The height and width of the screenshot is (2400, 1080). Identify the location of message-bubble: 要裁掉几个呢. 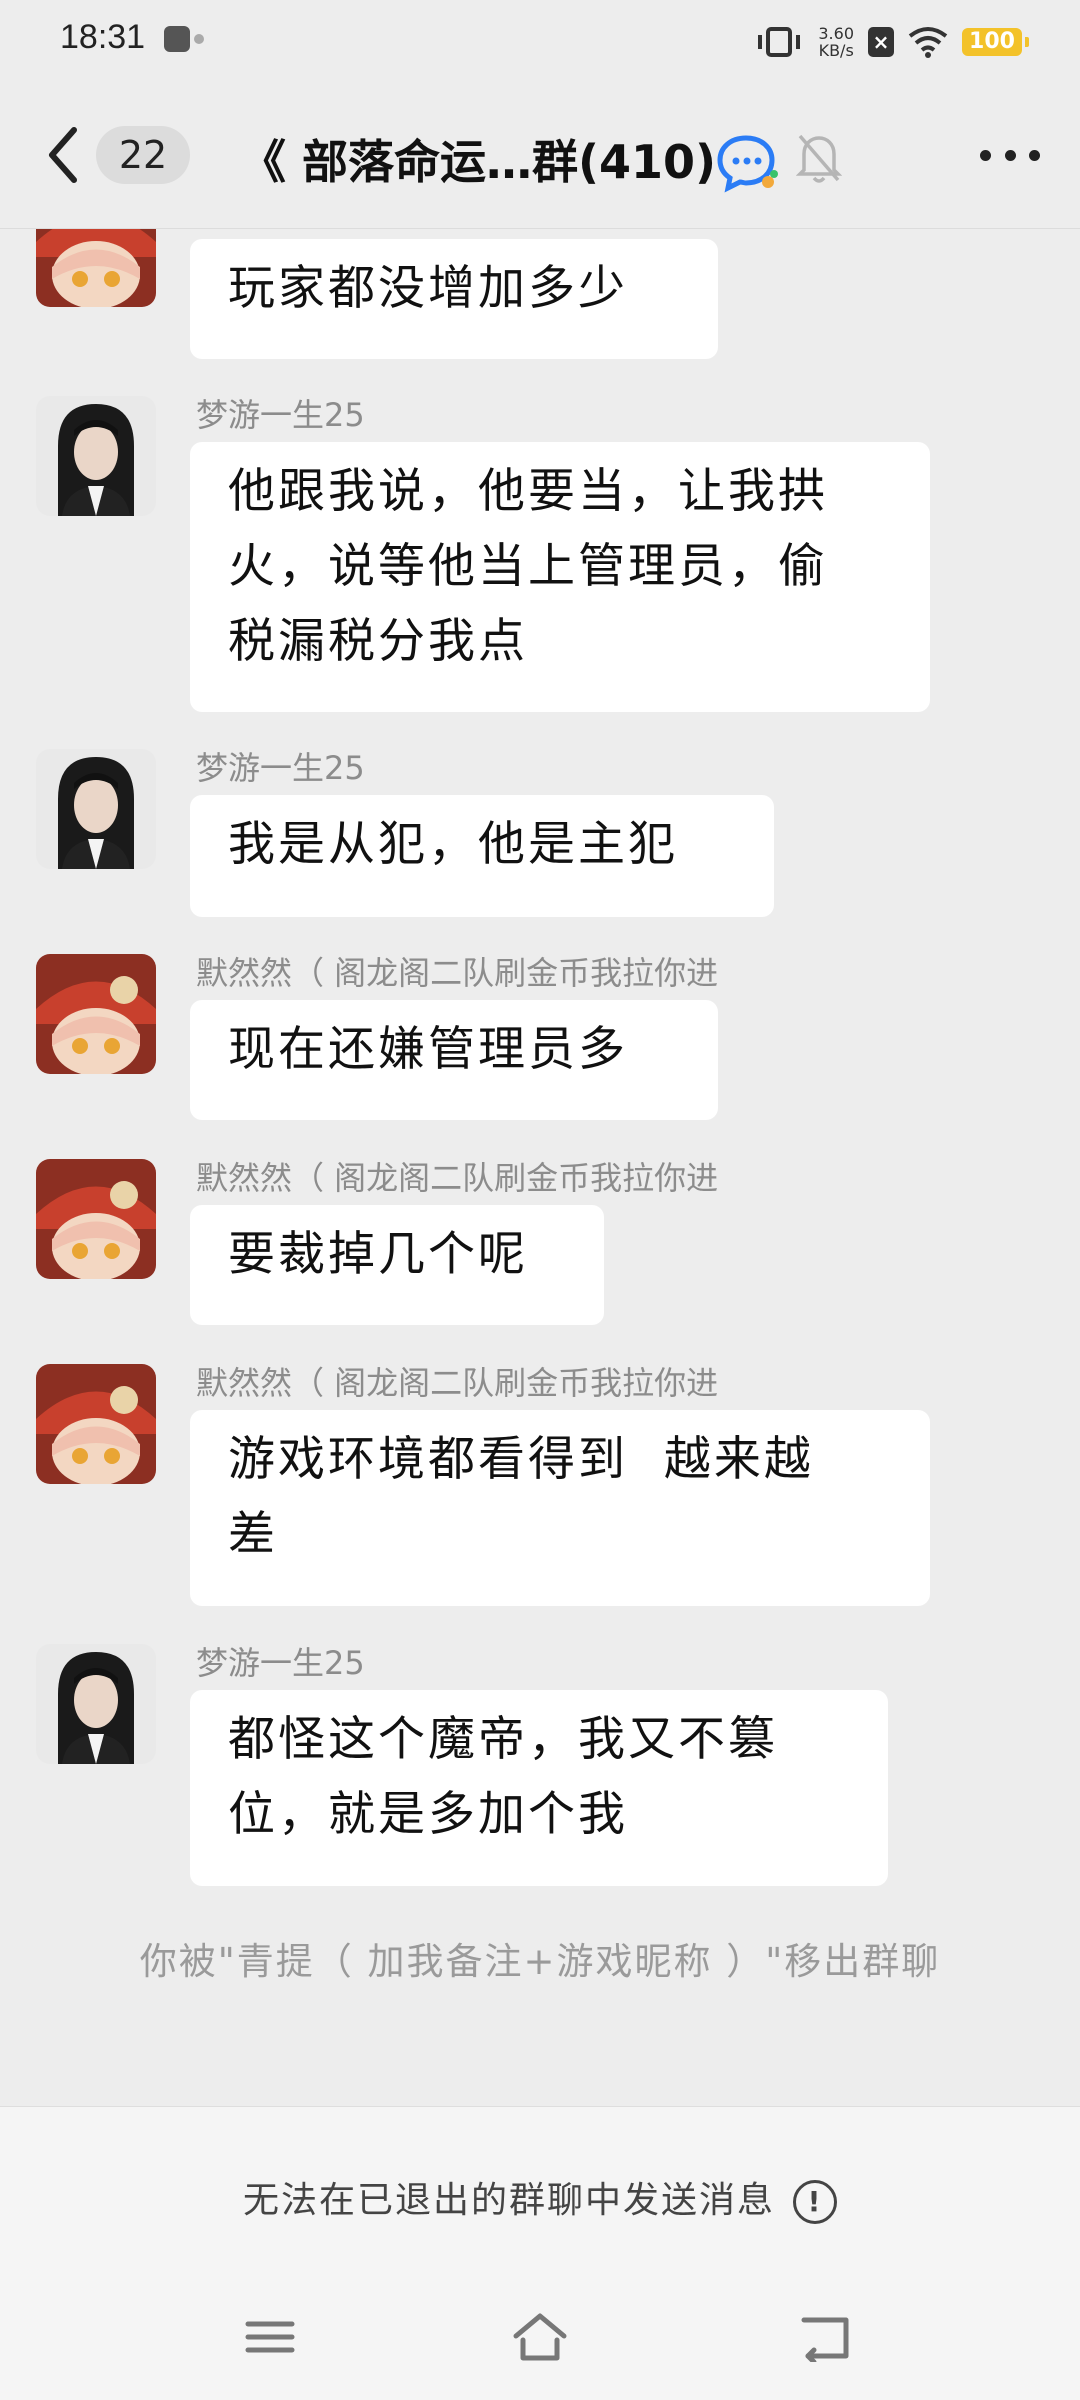
(397, 1265).